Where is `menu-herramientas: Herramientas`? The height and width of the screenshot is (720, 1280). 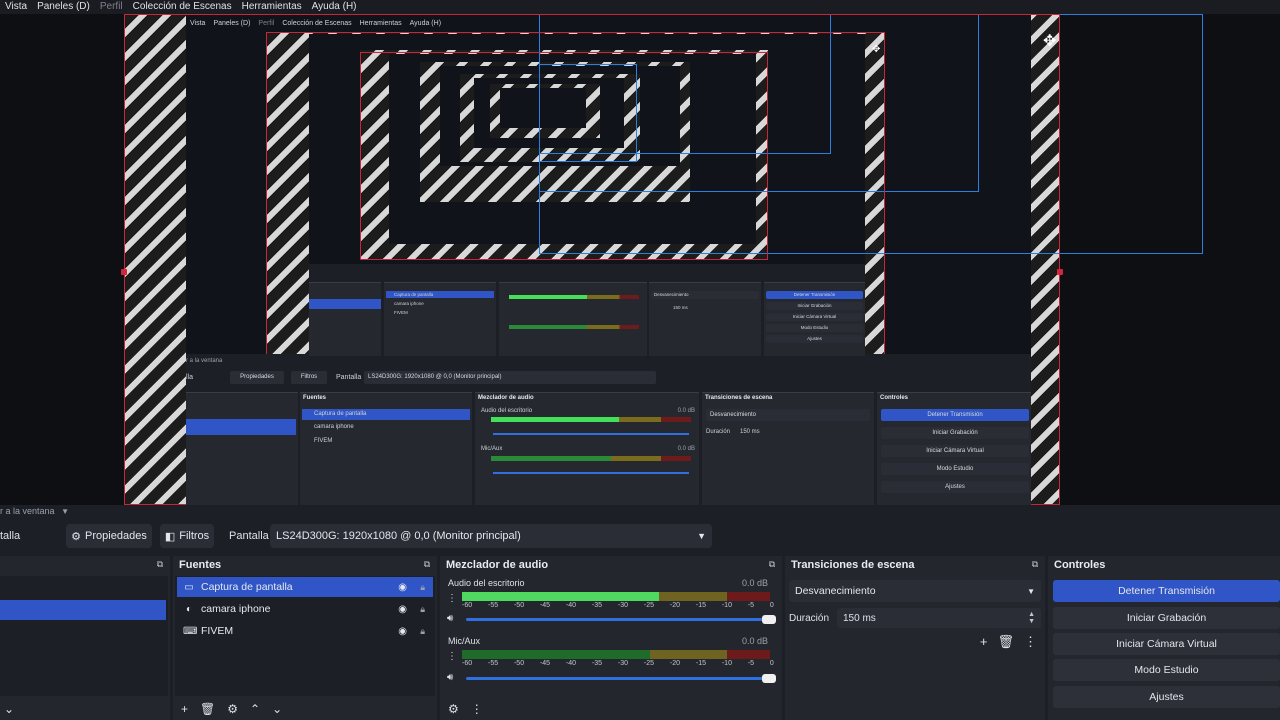 menu-herramientas: Herramientas is located at coordinates (272, 7).